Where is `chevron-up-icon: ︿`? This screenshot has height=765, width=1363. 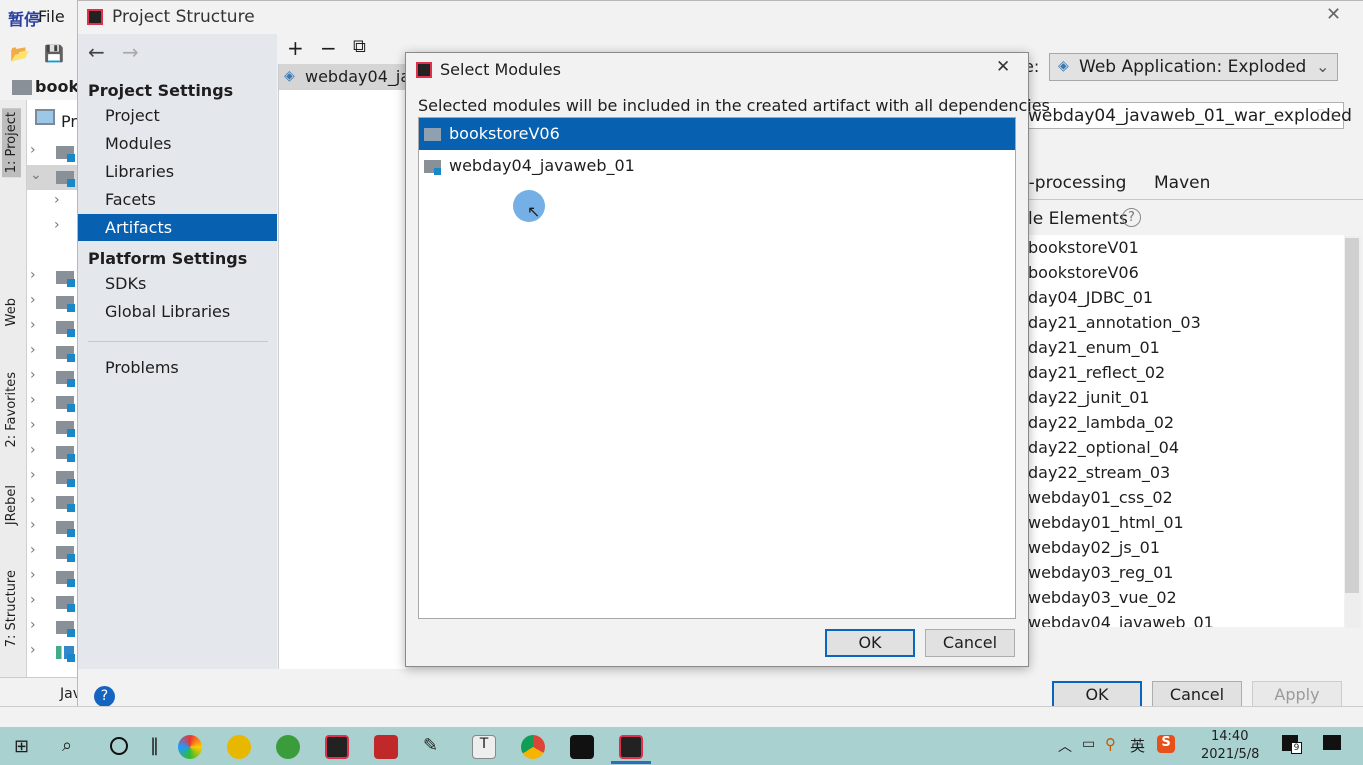 chevron-up-icon: ︿ is located at coordinates (1065, 746).